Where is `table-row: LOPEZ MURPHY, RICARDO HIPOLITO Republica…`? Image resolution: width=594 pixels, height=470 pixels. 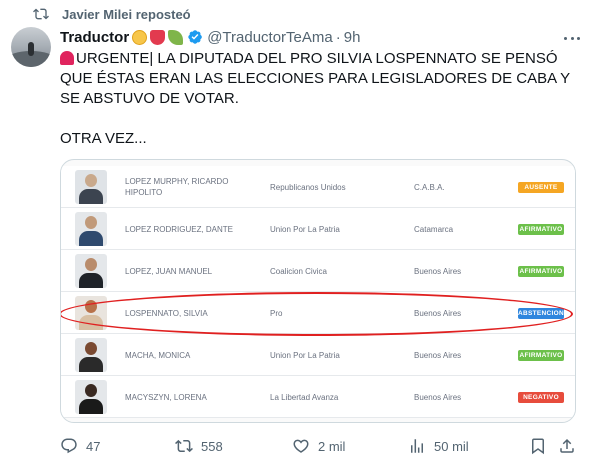 table-row: LOPEZ MURPHY, RICARDO HIPOLITO Republica… is located at coordinates (318, 187).